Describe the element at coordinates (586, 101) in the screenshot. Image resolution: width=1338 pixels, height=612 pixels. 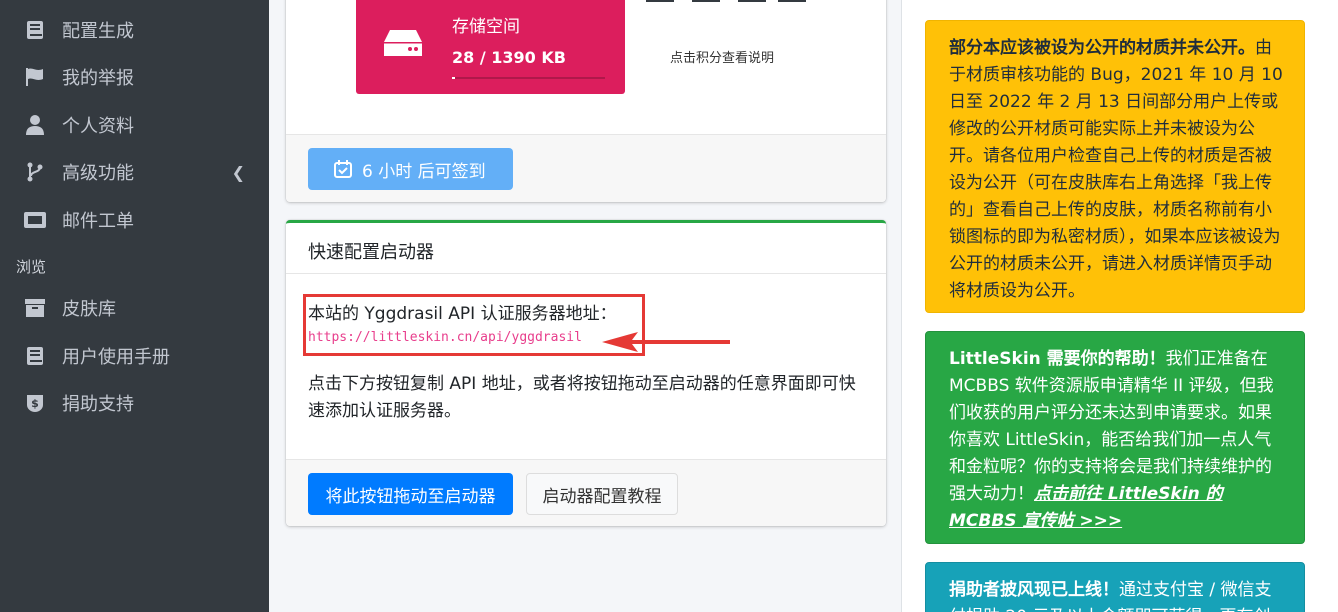
I see `stats-card: 存储空间 28 / 1390 KB 点击积分查看说明 6 小时 后可签到` at that location.